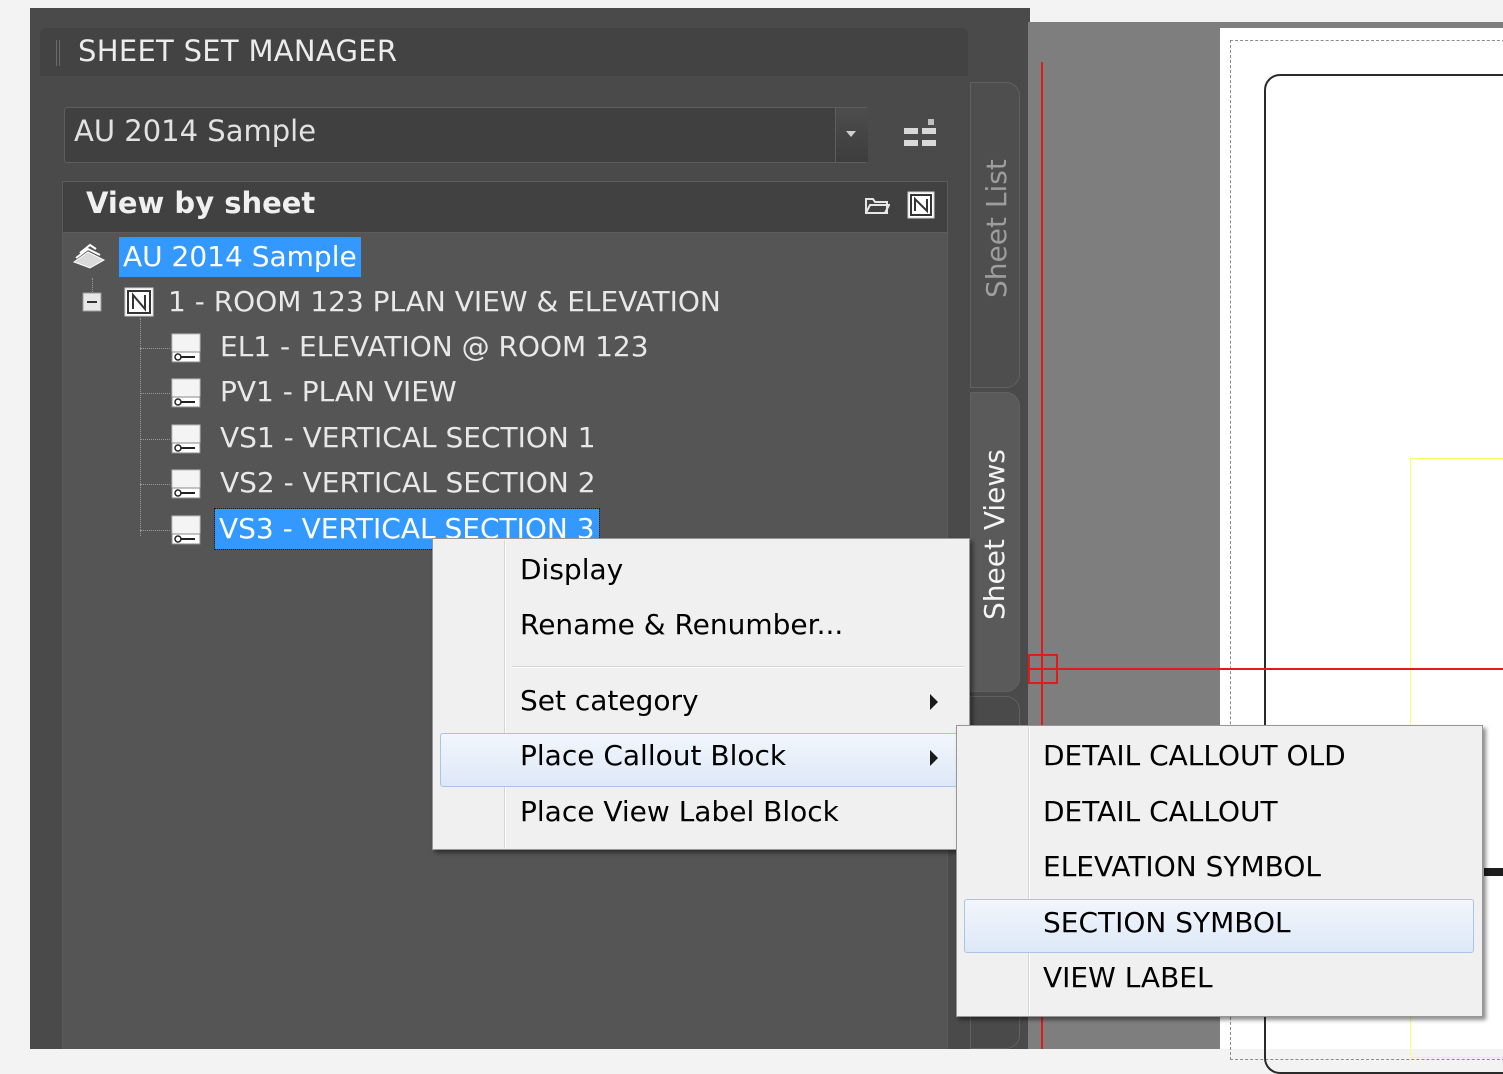  Describe the element at coordinates (139, 302) in the screenshot. I see `sheet-icon` at that location.